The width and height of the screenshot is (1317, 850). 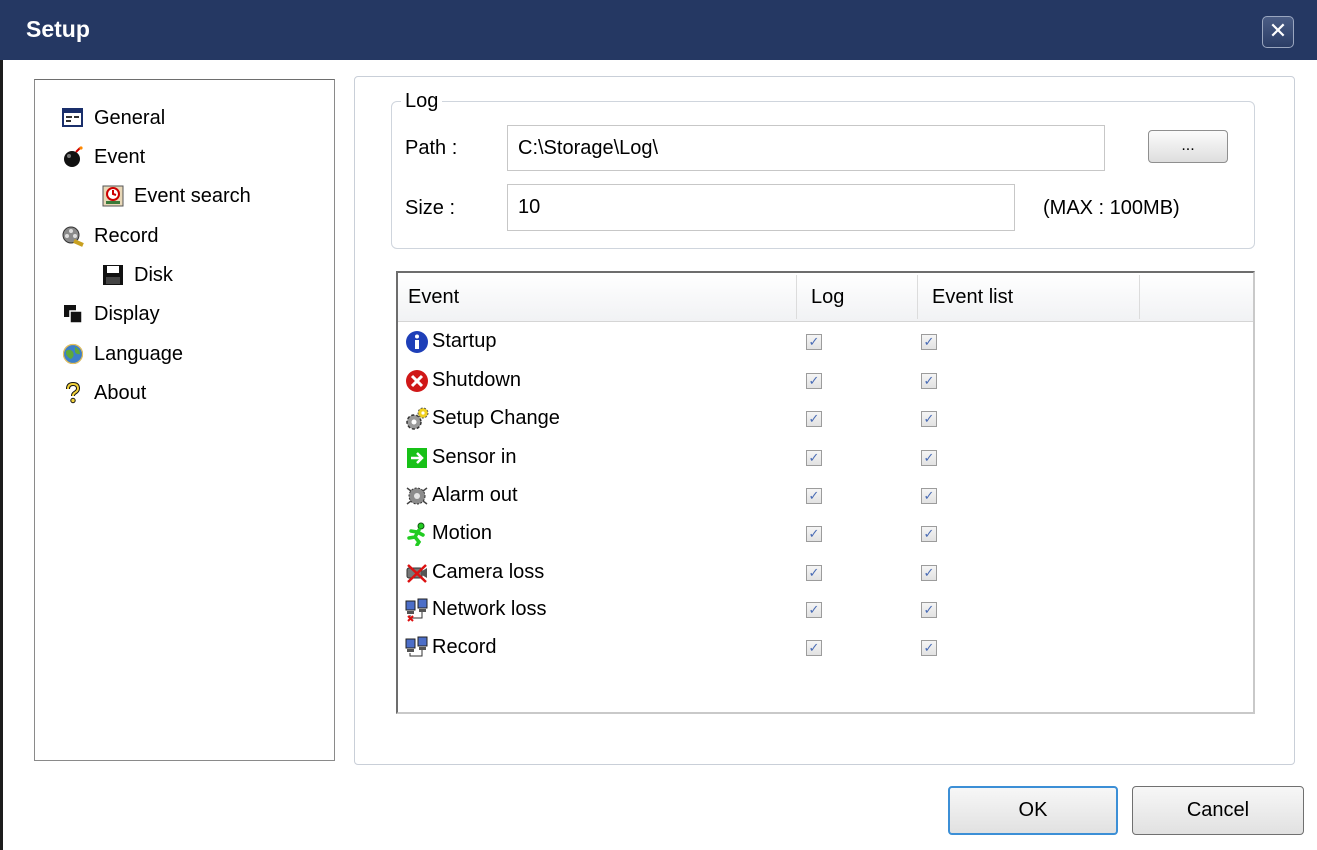 What do you see at coordinates (417, 458) in the screenshot?
I see `sensor-in-icon` at bounding box center [417, 458].